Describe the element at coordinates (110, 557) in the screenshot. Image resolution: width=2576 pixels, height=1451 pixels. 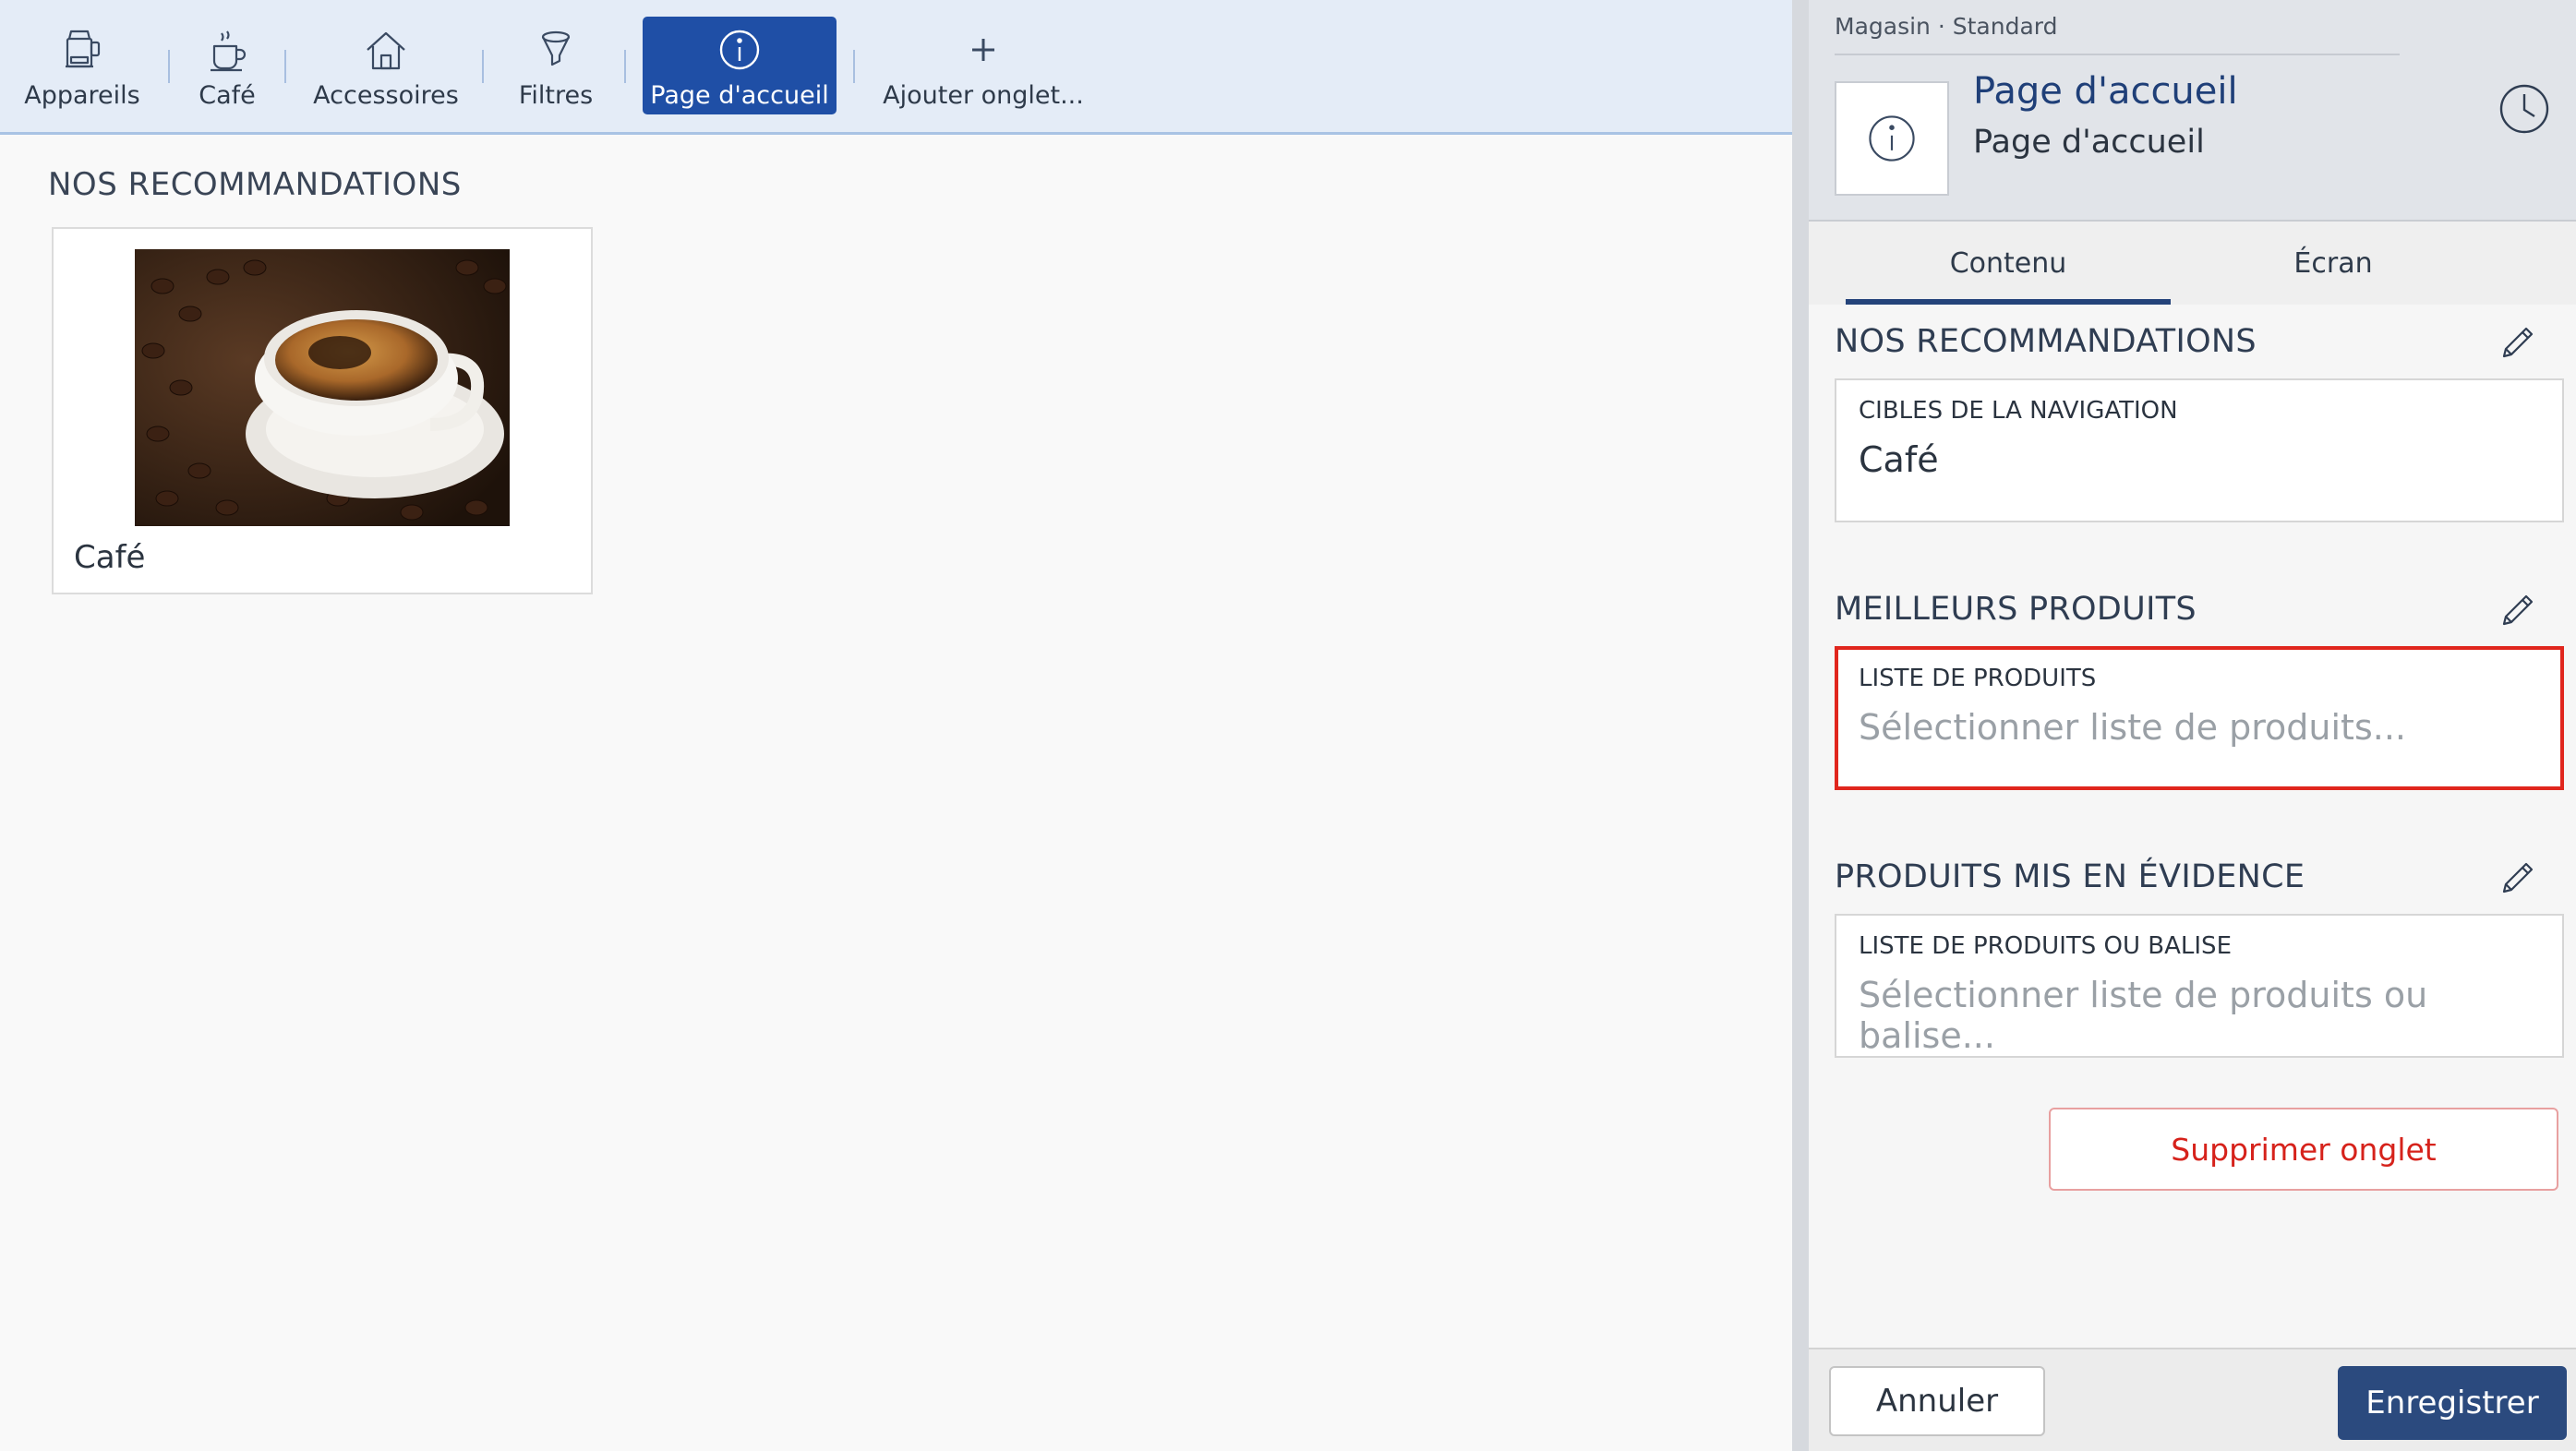
I see `card-label: Café` at that location.